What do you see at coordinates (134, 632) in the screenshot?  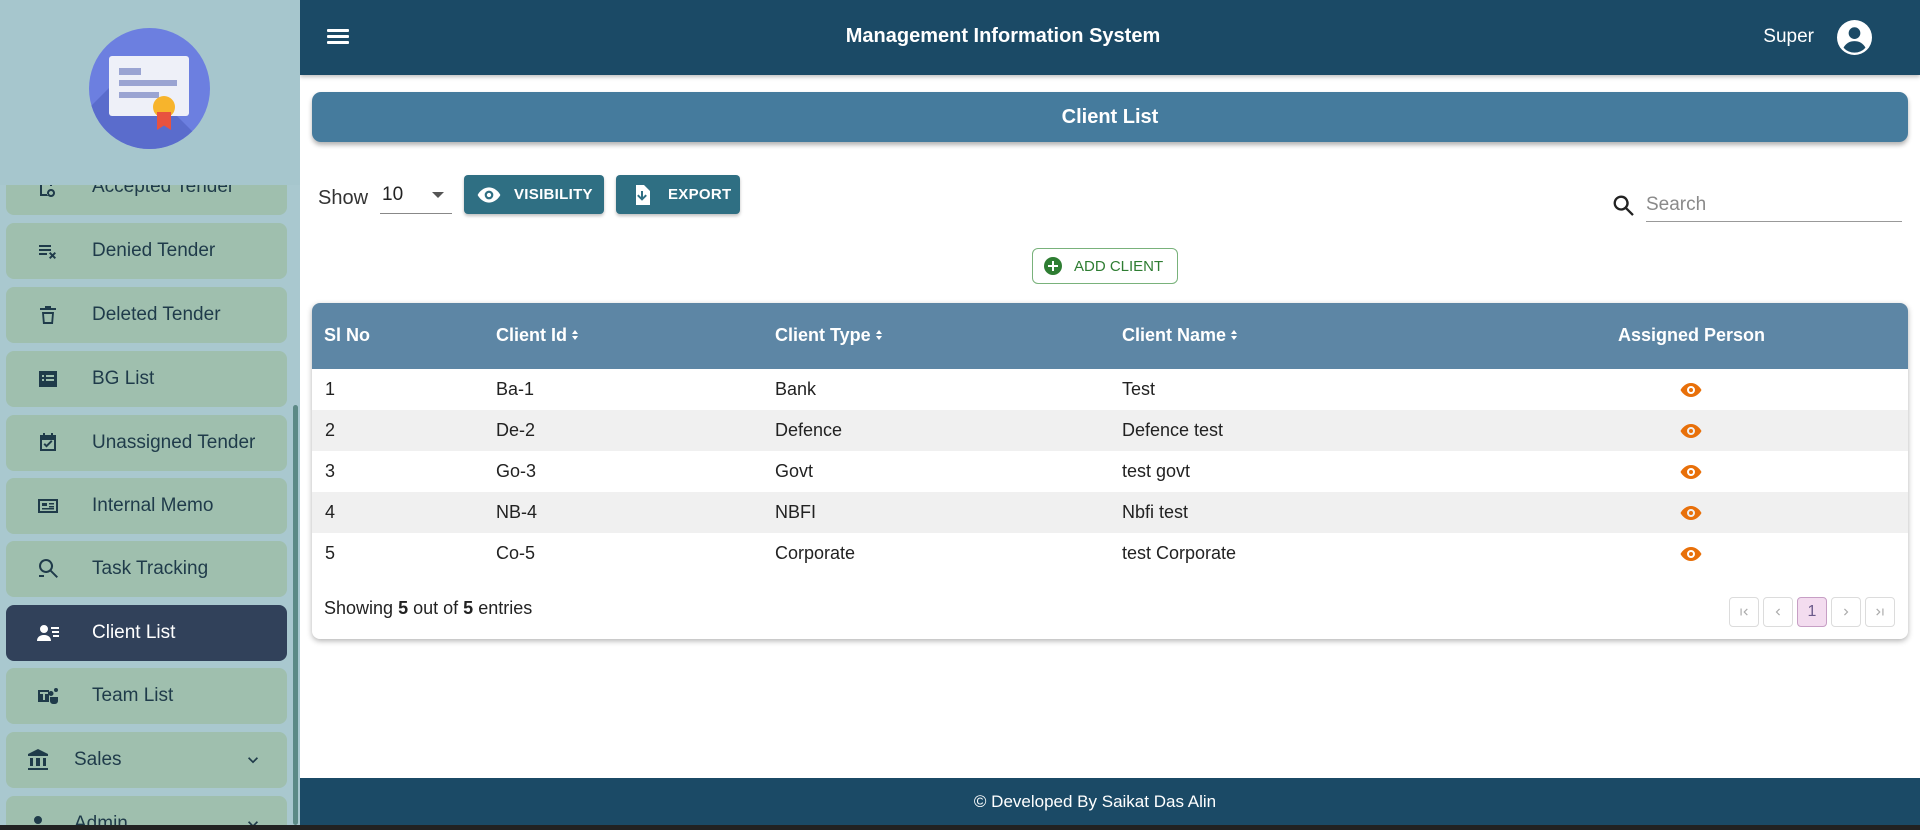 I see `sidebar-item-label: Client List` at bounding box center [134, 632].